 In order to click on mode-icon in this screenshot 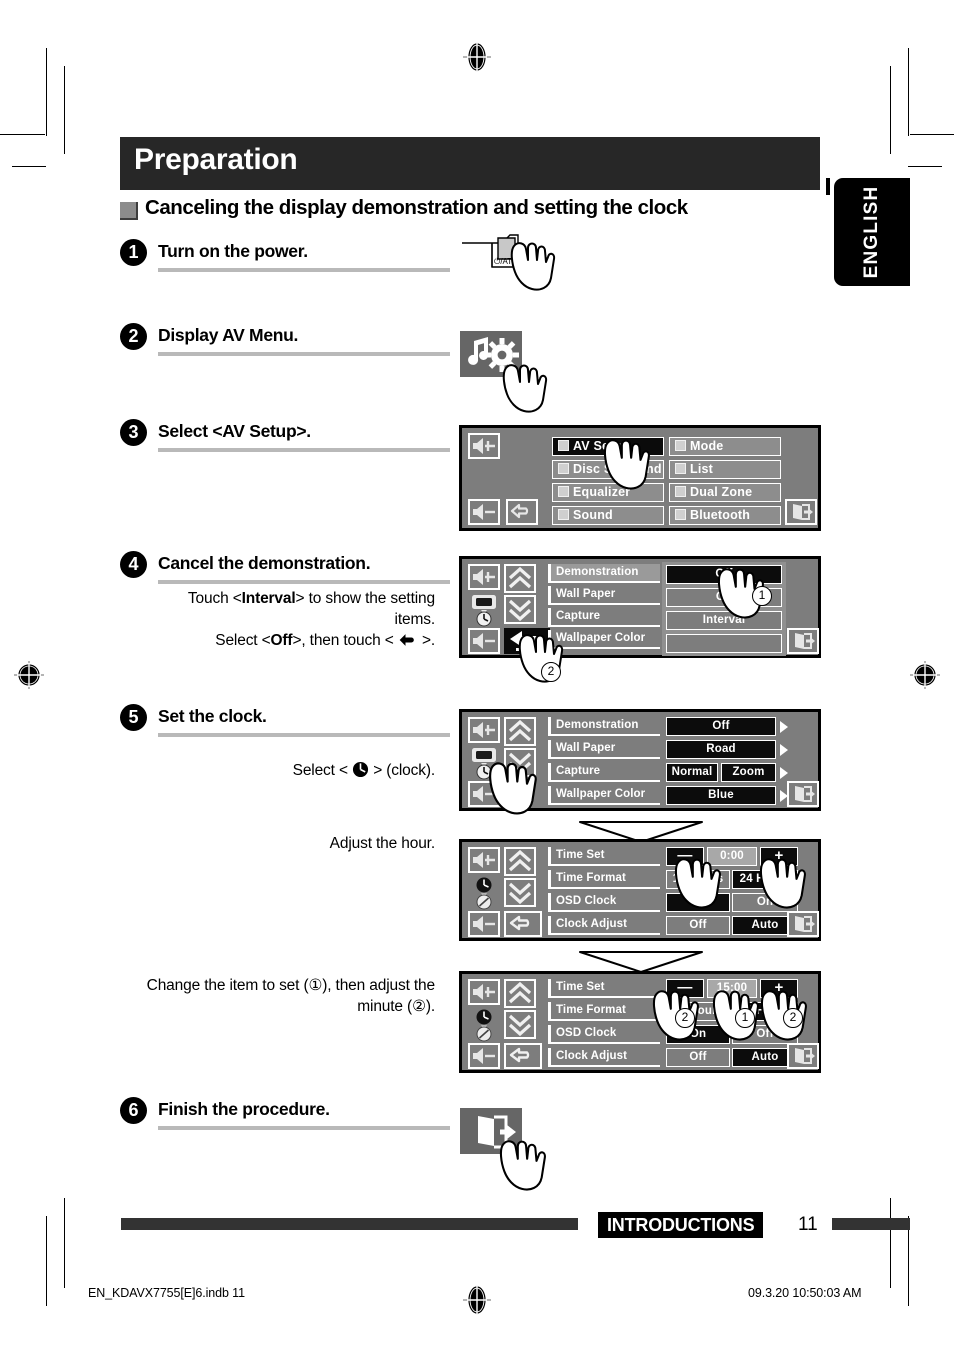, I will do `click(680, 445)`.